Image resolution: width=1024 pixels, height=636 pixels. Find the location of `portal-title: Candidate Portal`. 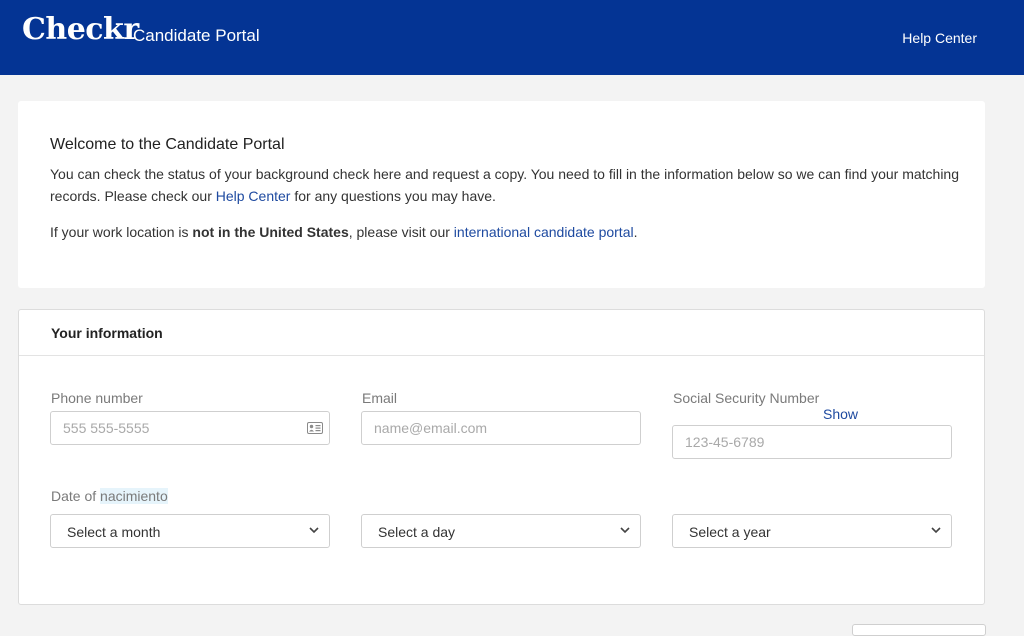

portal-title: Candidate Portal is located at coordinates (196, 35).